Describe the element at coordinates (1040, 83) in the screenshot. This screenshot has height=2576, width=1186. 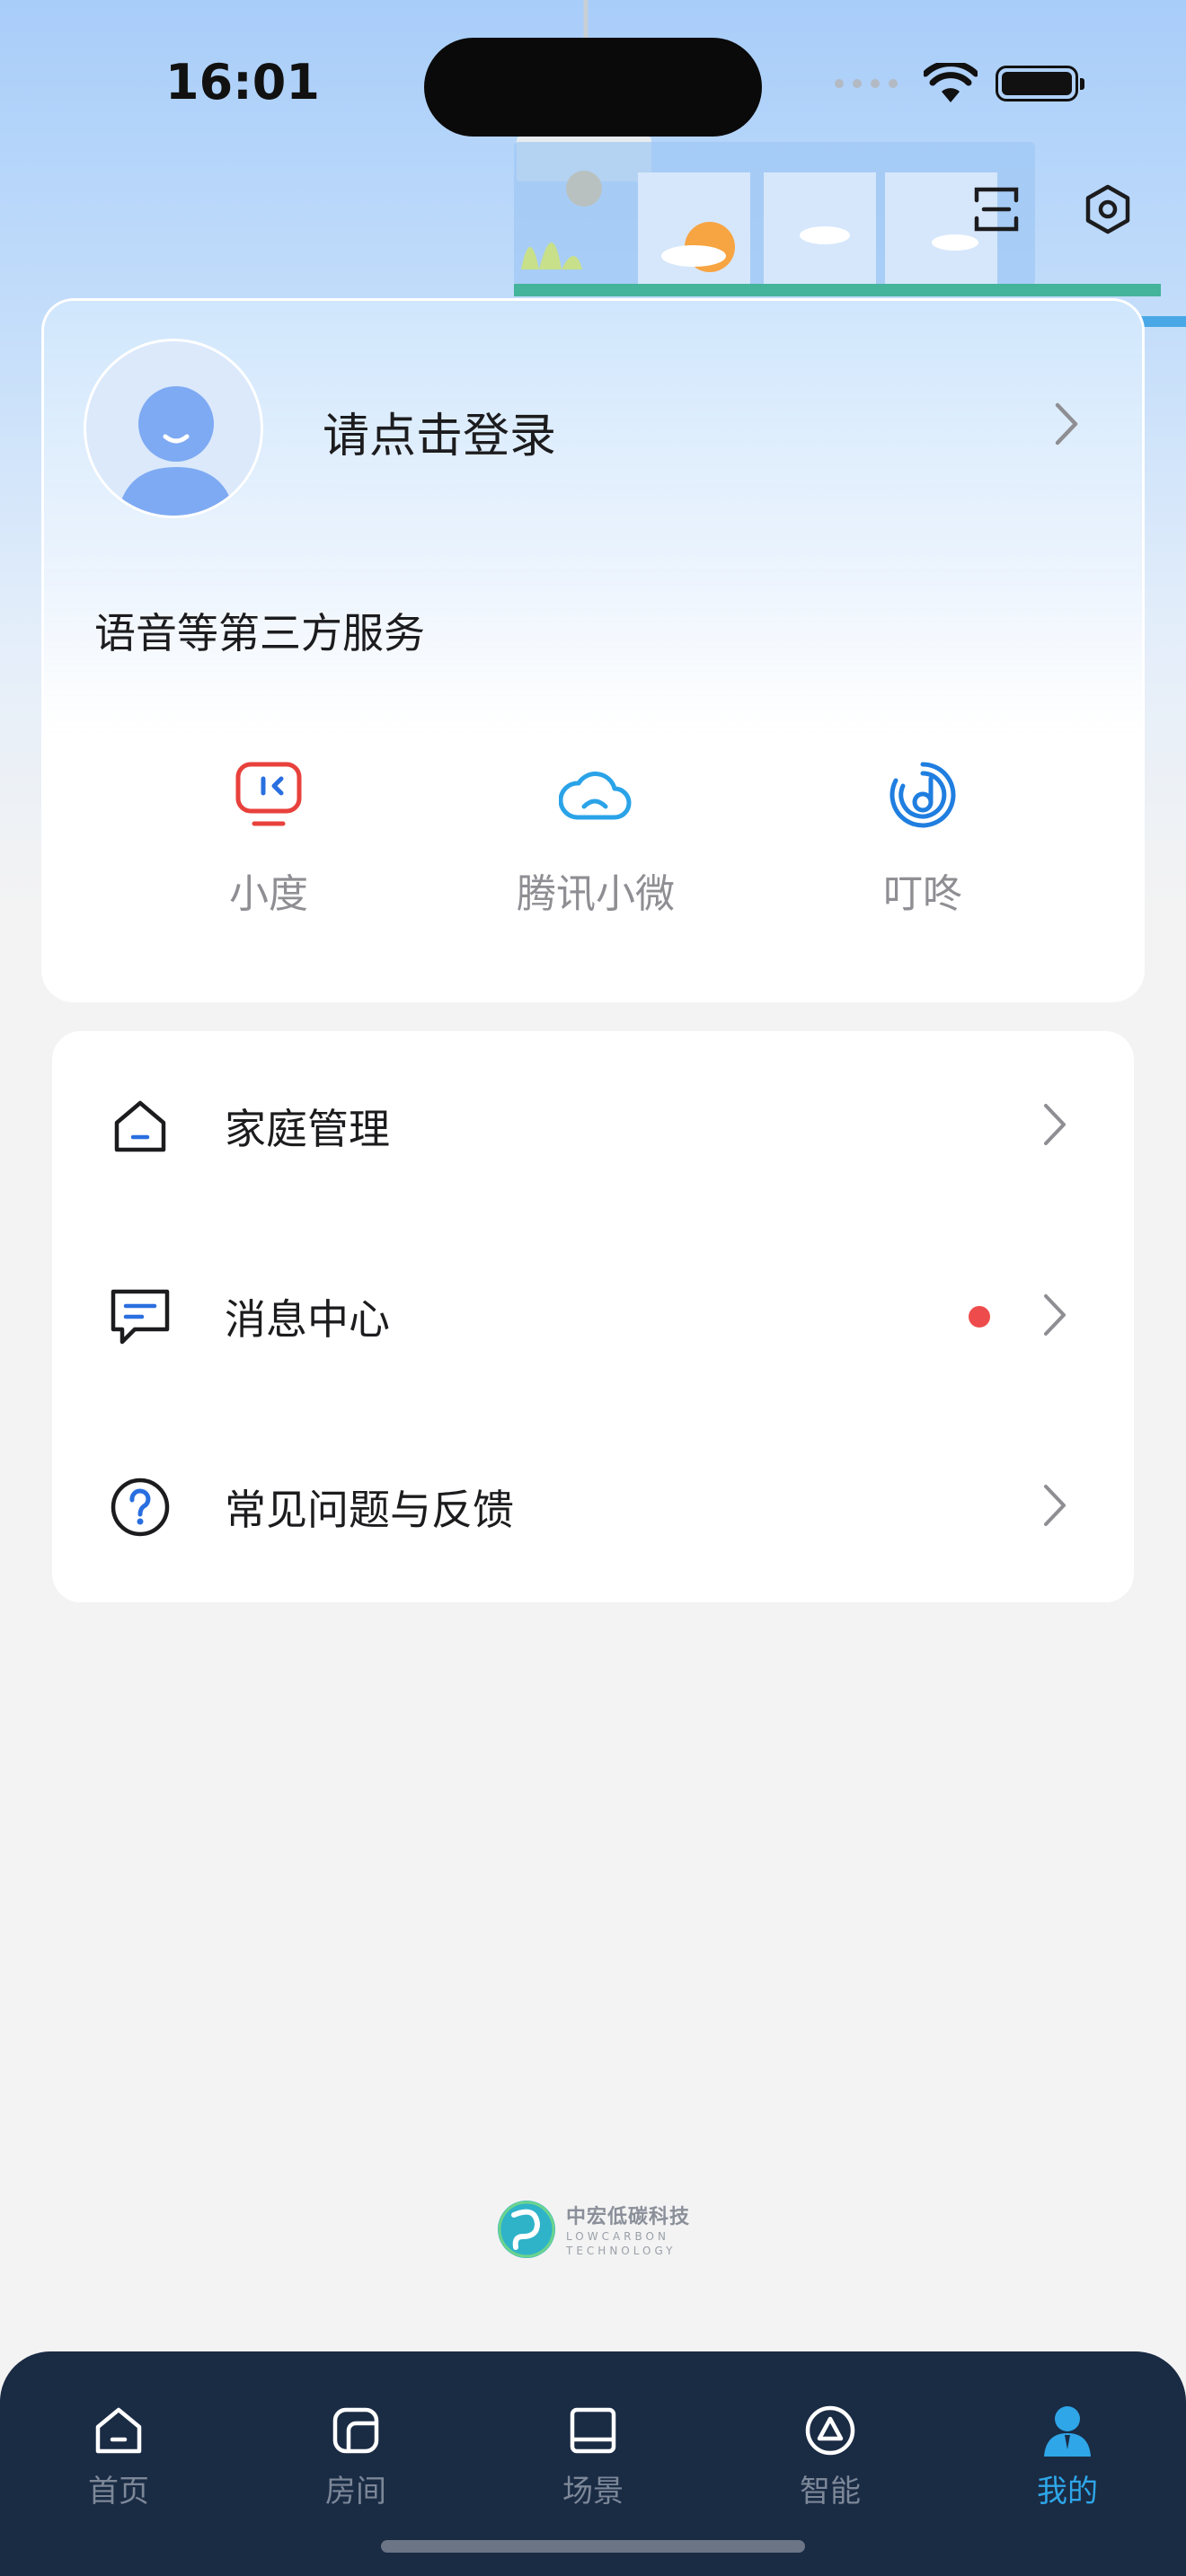
I see `battery-icon` at that location.